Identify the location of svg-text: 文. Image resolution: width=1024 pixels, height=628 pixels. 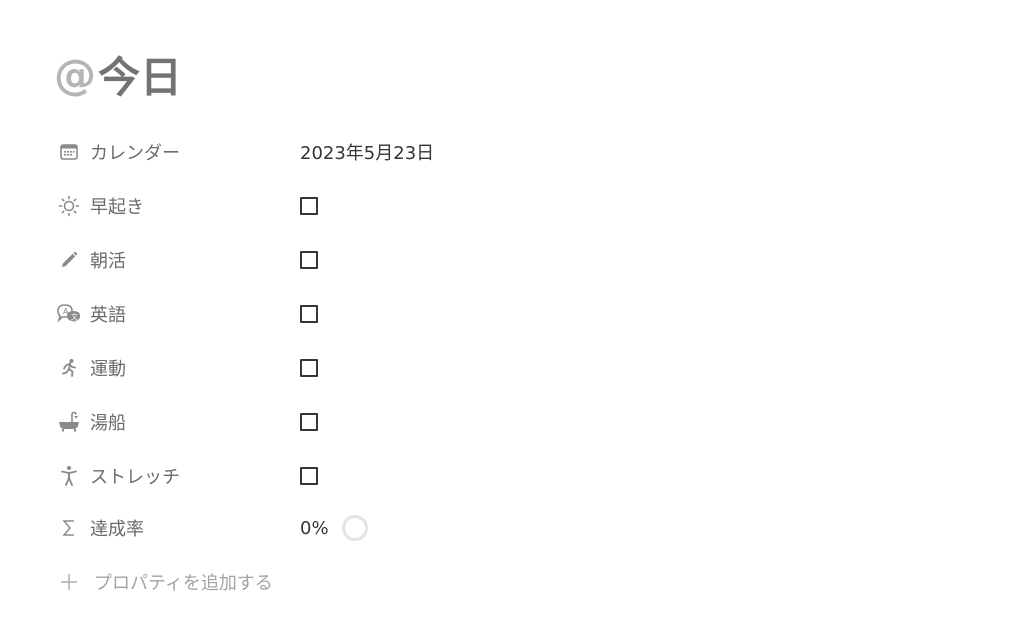
(74, 316).